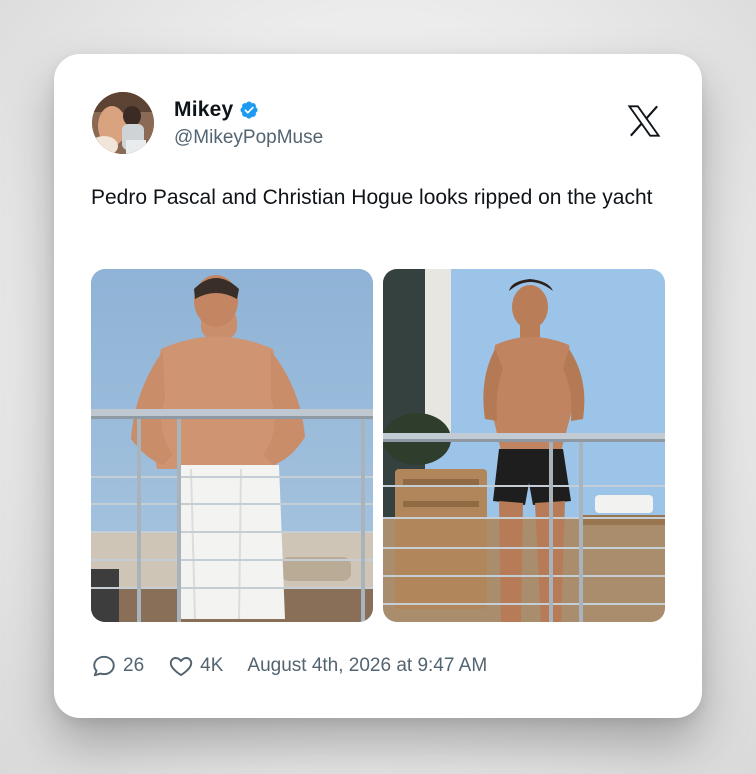  Describe the element at coordinates (644, 121) in the screenshot. I see `x-logo-icon` at that location.